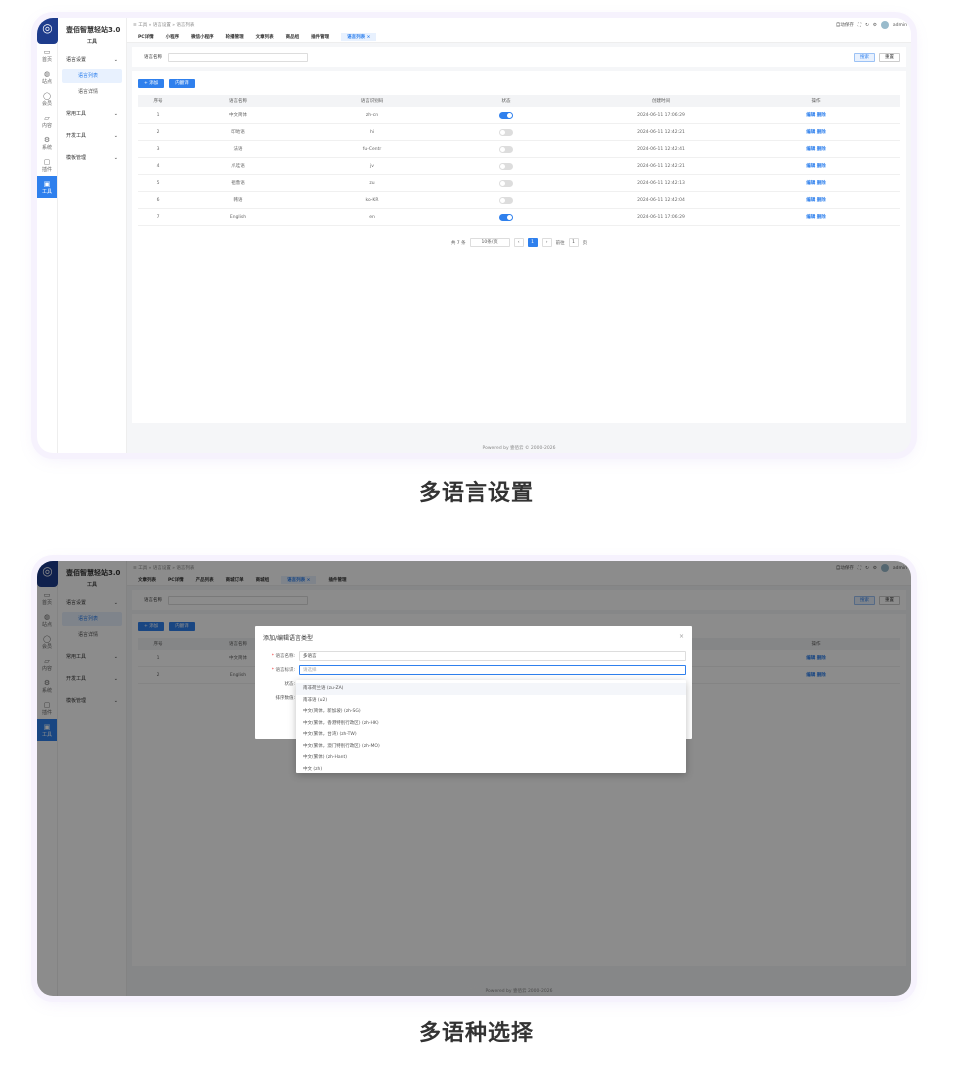  I want to click on import-button: 内翻译, so click(182, 83).